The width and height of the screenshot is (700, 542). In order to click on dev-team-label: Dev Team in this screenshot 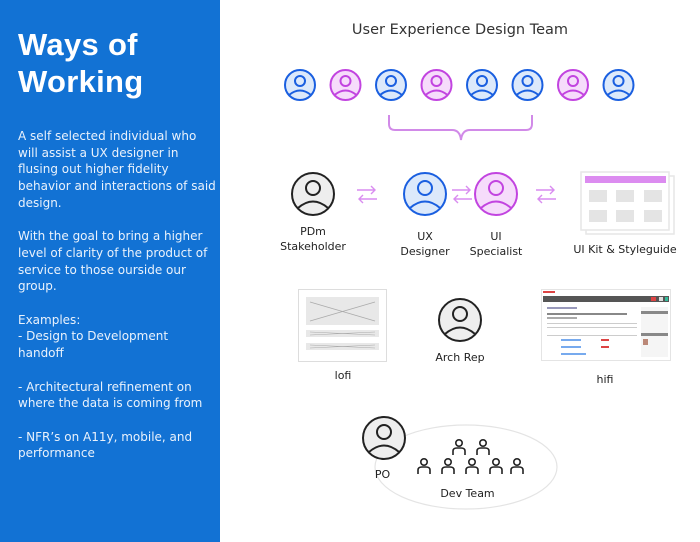, I will do `click(467, 493)`.